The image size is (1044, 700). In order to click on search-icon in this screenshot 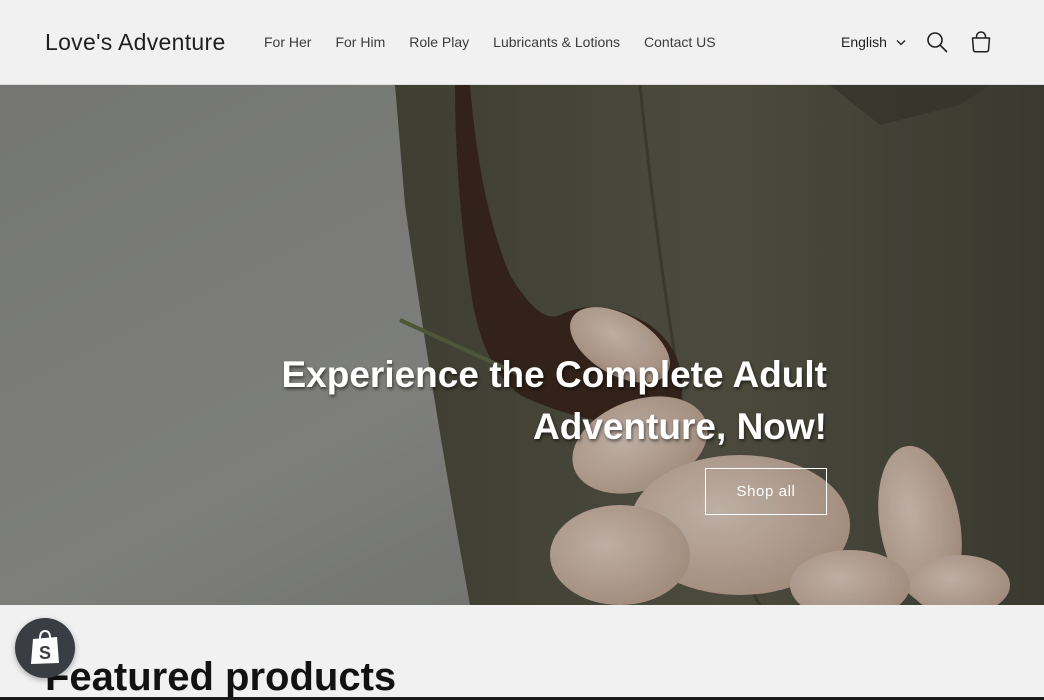, I will do `click(937, 42)`.